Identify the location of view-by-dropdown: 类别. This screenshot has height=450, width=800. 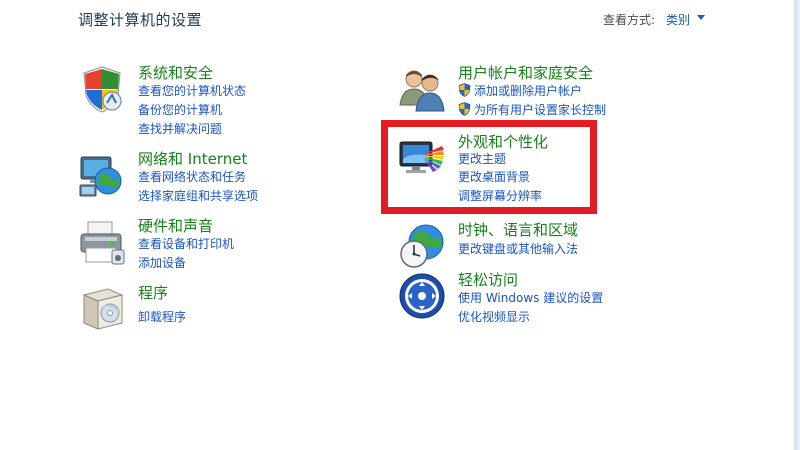
(678, 19).